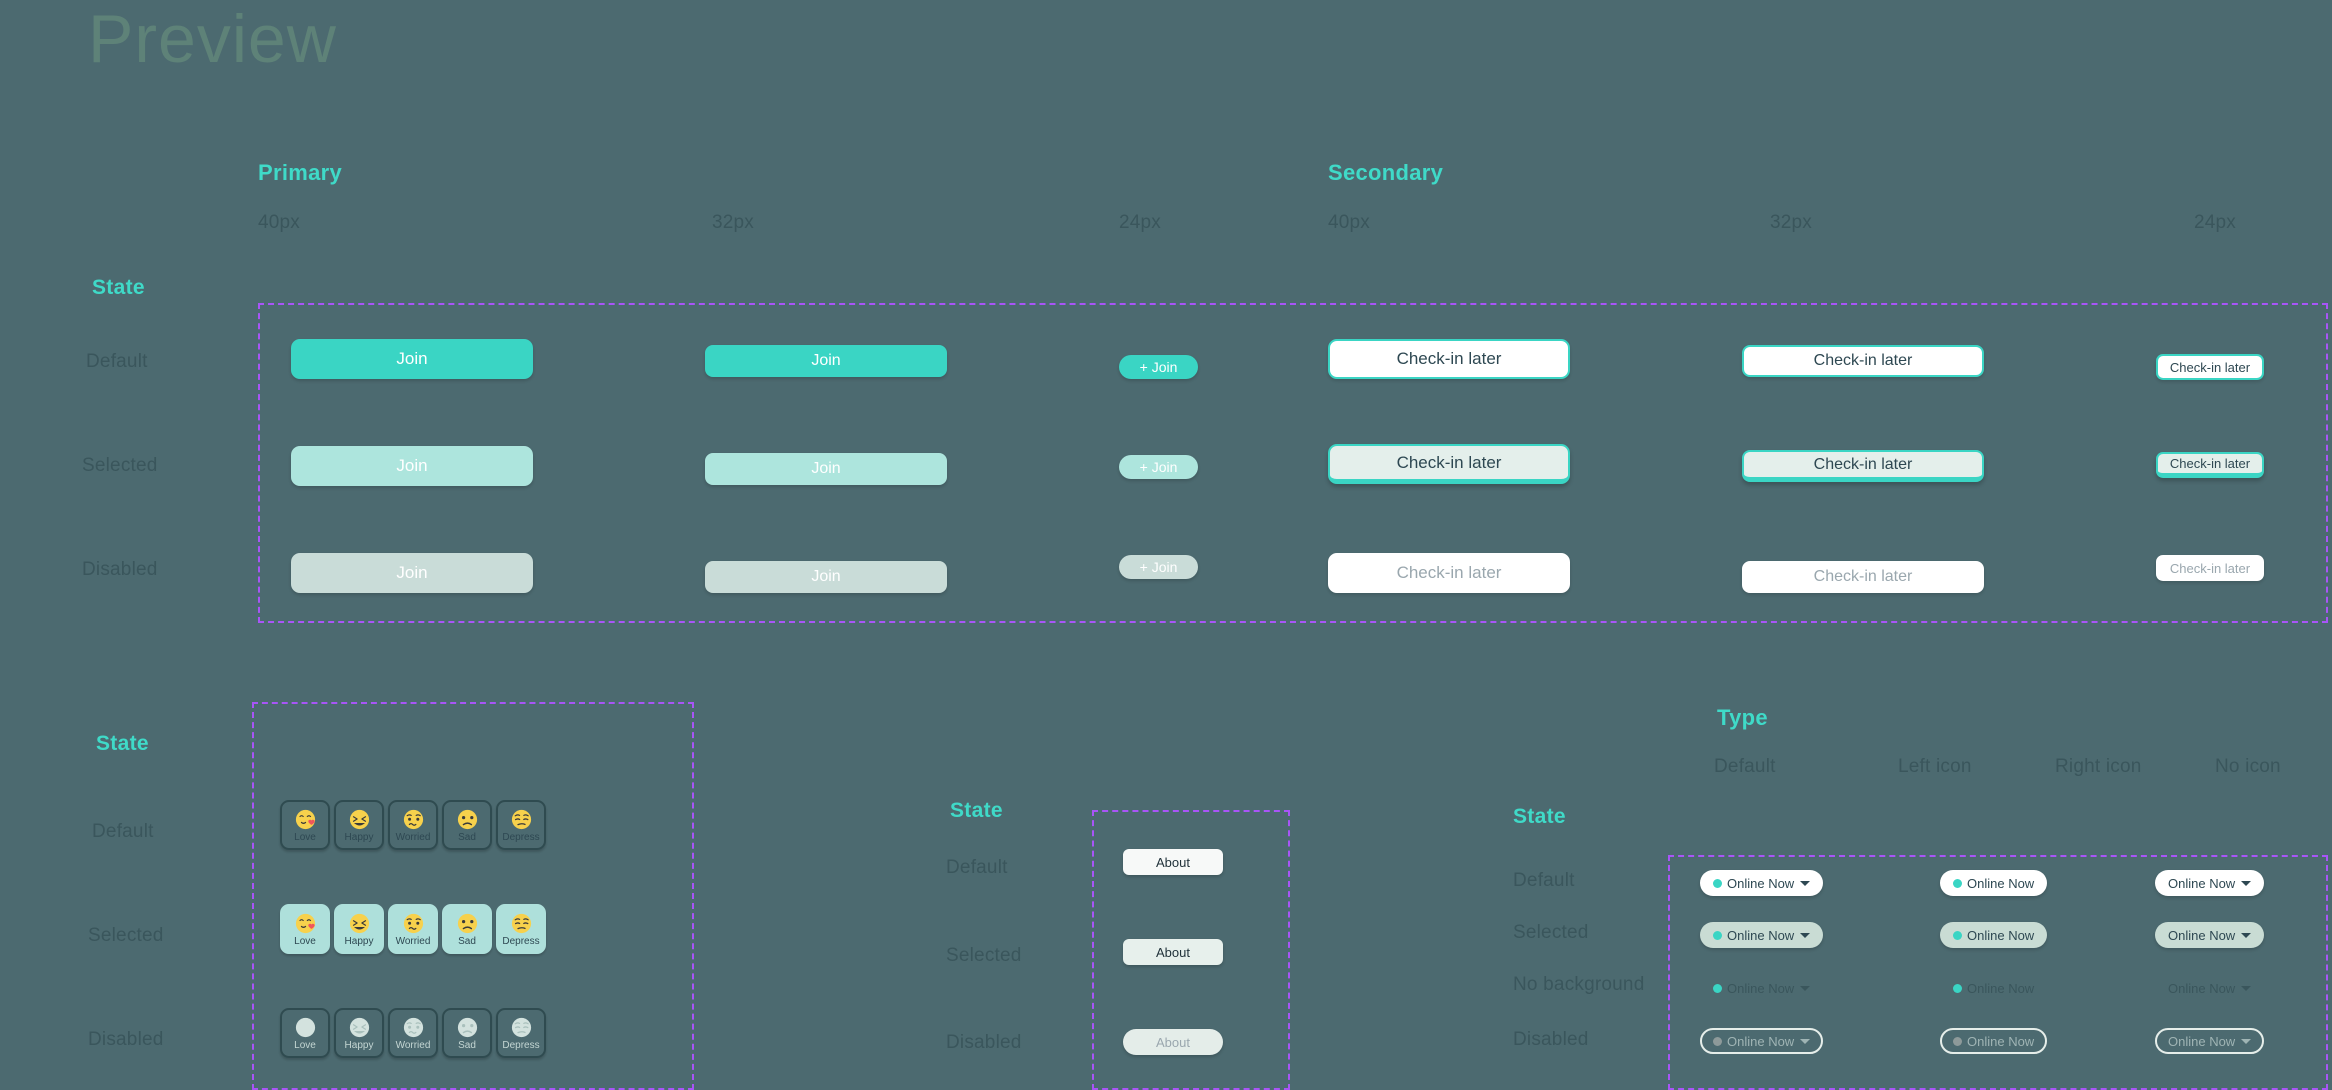  What do you see at coordinates (412, 466) in the screenshot?
I see `primary-40-selected: Join` at bounding box center [412, 466].